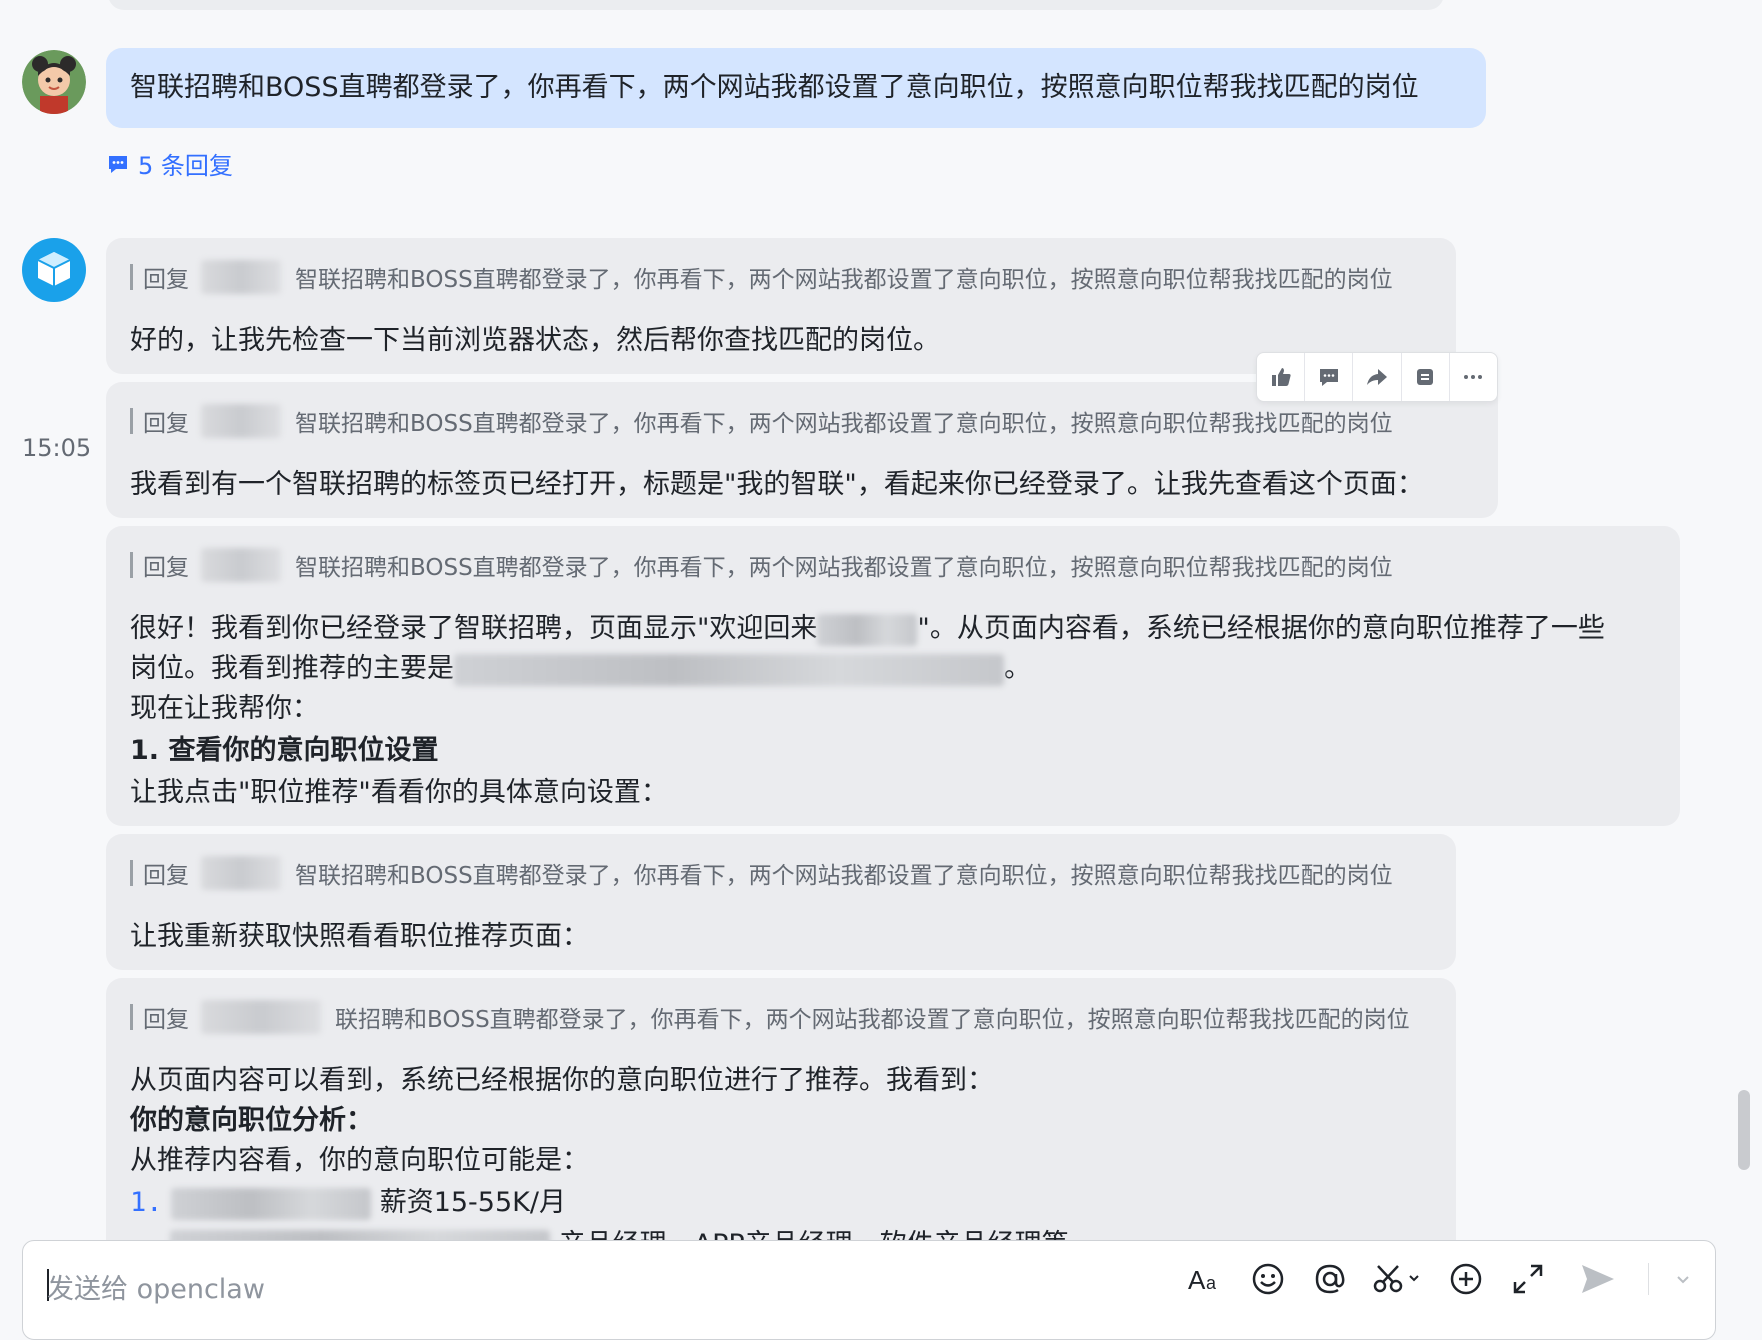 Image resolution: width=1762 pixels, height=1340 pixels. I want to click on font-format-icon: Aa, so click(1206, 1279).